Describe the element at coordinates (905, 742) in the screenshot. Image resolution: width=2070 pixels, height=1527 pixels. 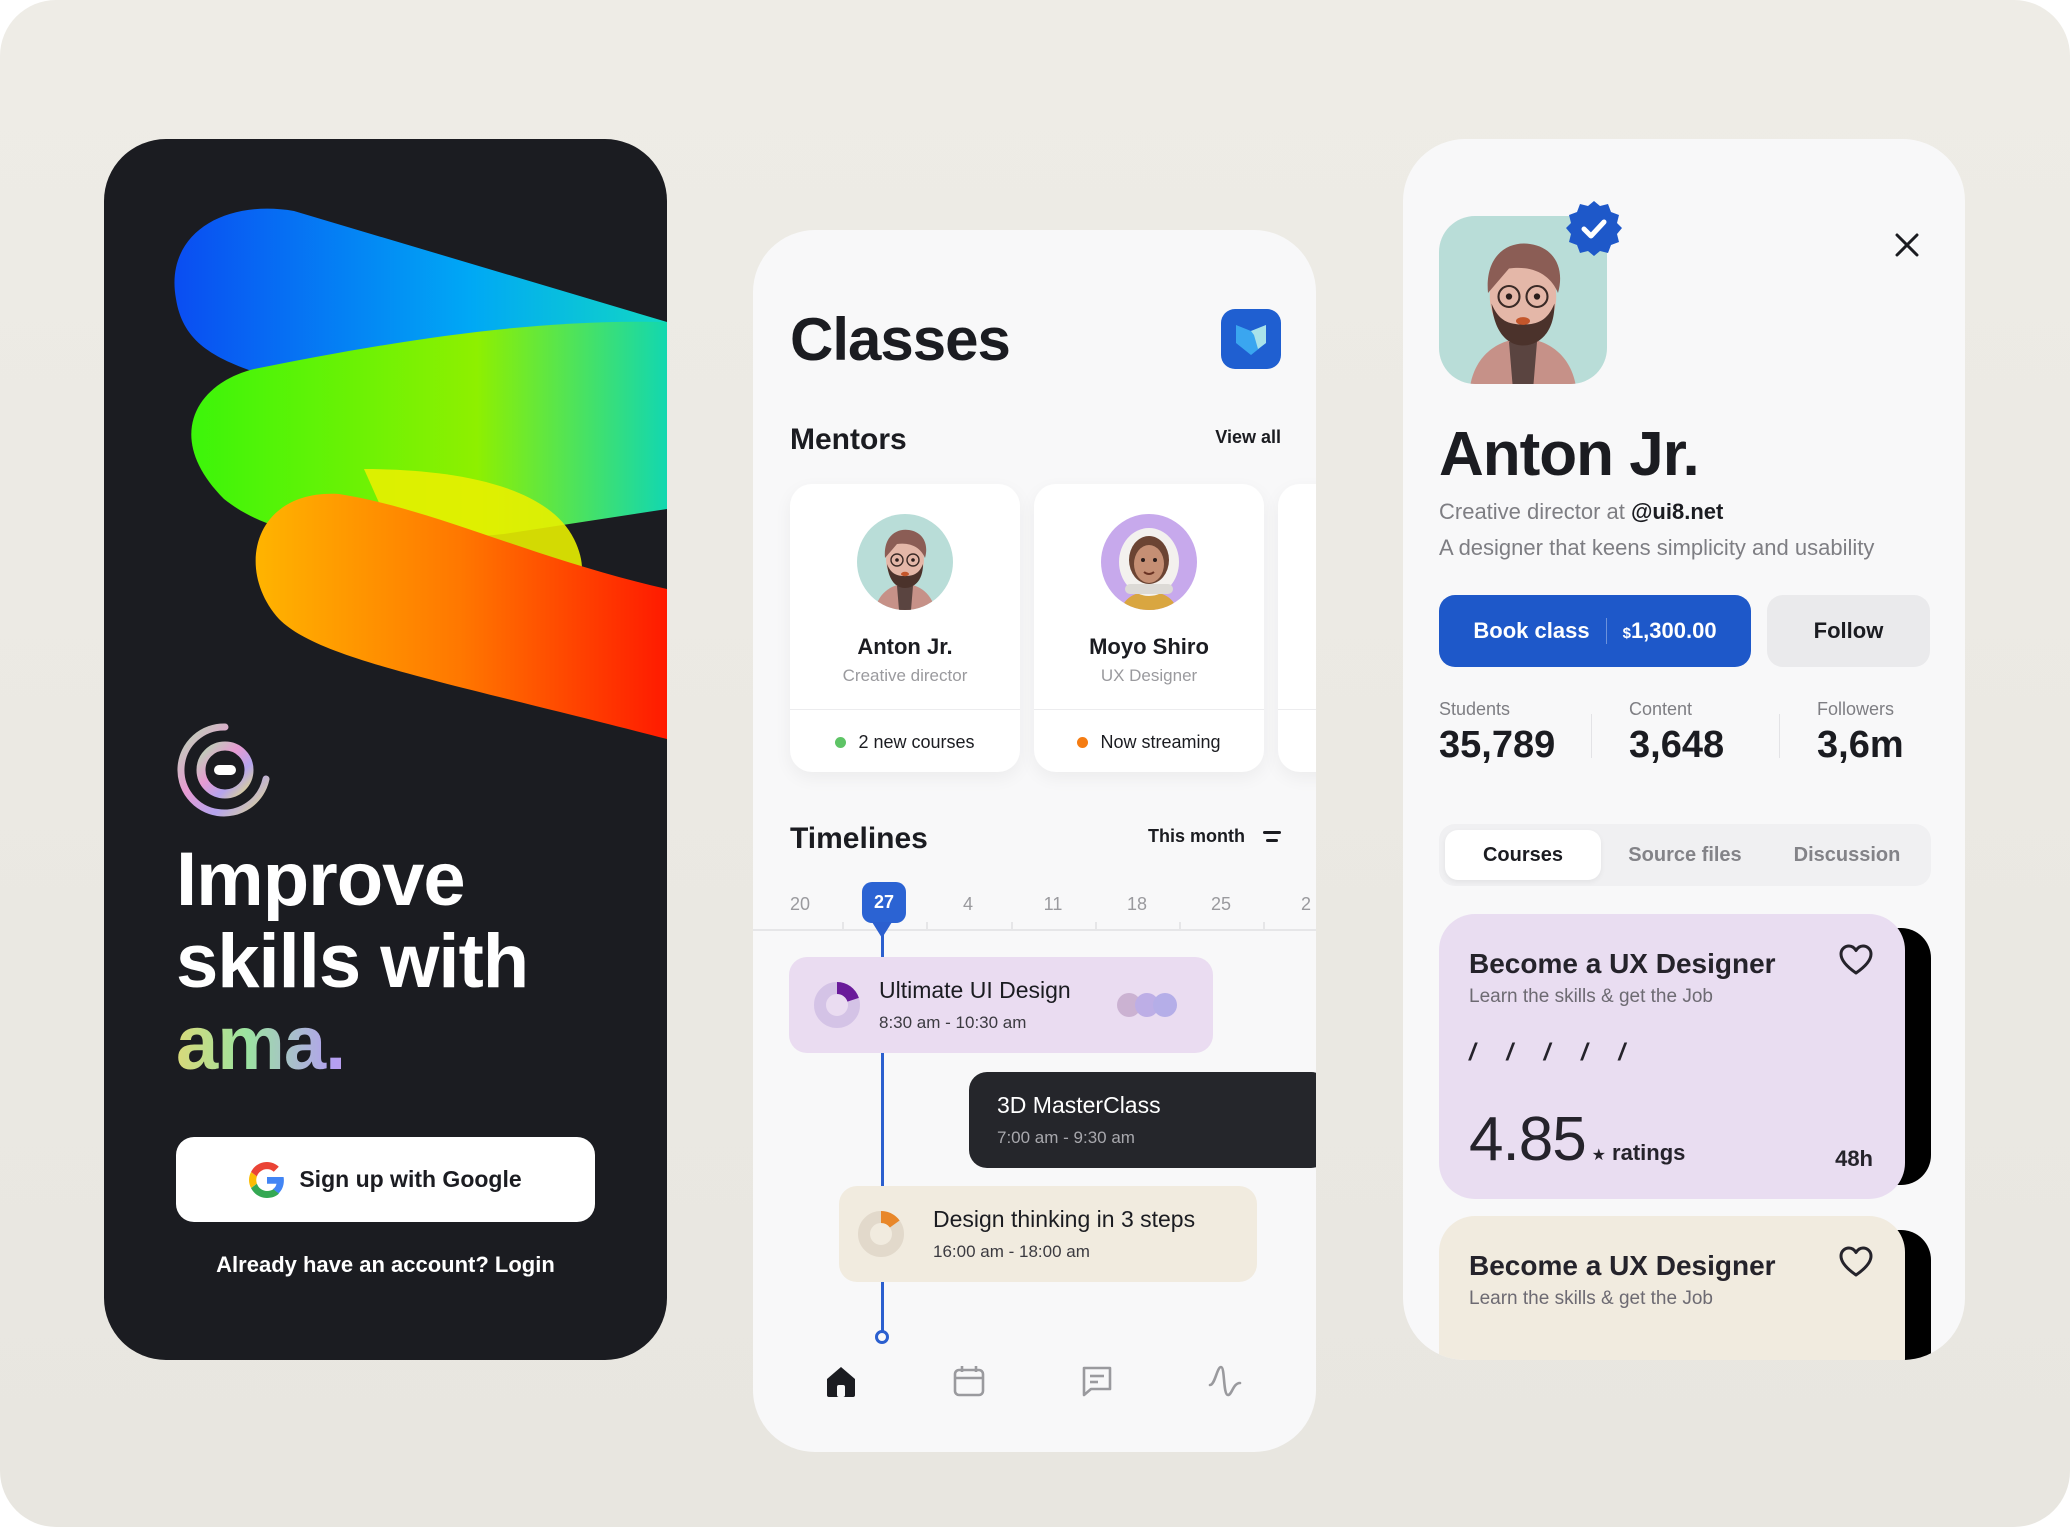
I see `mentor-status: 2 new courses` at that location.